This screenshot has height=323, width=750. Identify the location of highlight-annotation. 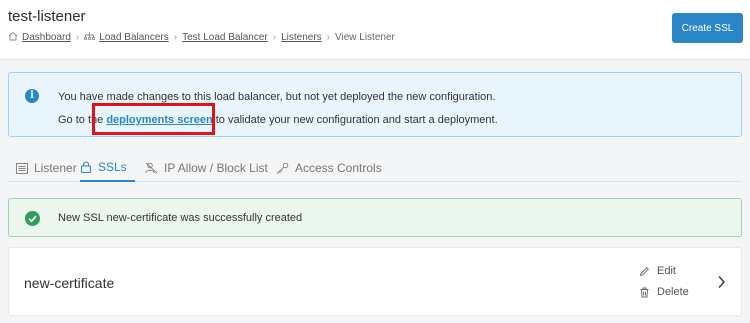
(153, 119).